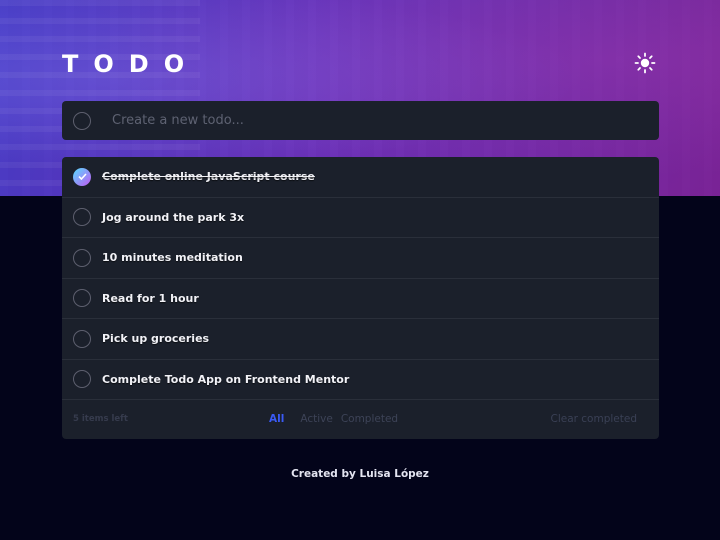 The width and height of the screenshot is (720, 540). What do you see at coordinates (593, 419) in the screenshot?
I see `clear-completed-button: Clear completed` at bounding box center [593, 419].